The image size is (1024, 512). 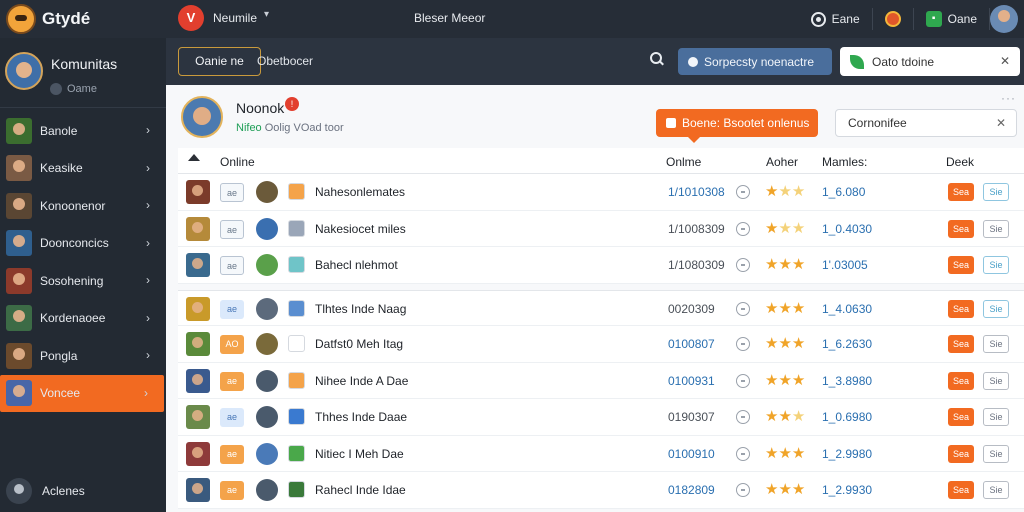 I want to click on sidebar-item-settings: Aclenes, so click(x=83, y=491).